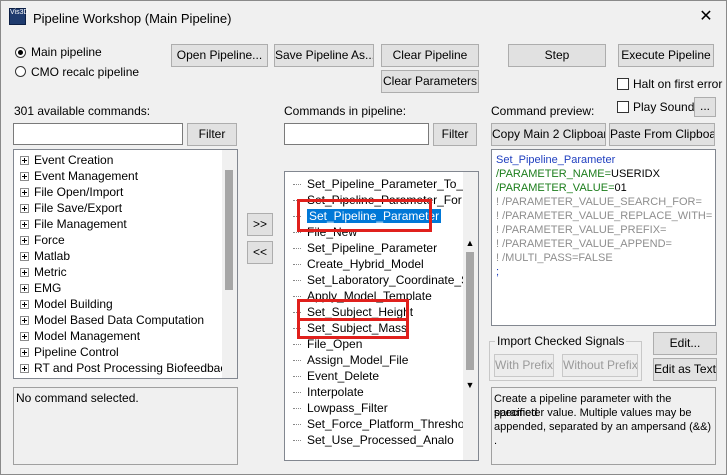 This screenshot has width=727, height=475. Describe the element at coordinates (623, 84) in the screenshot. I see `halt-on-error-checkbox` at that location.